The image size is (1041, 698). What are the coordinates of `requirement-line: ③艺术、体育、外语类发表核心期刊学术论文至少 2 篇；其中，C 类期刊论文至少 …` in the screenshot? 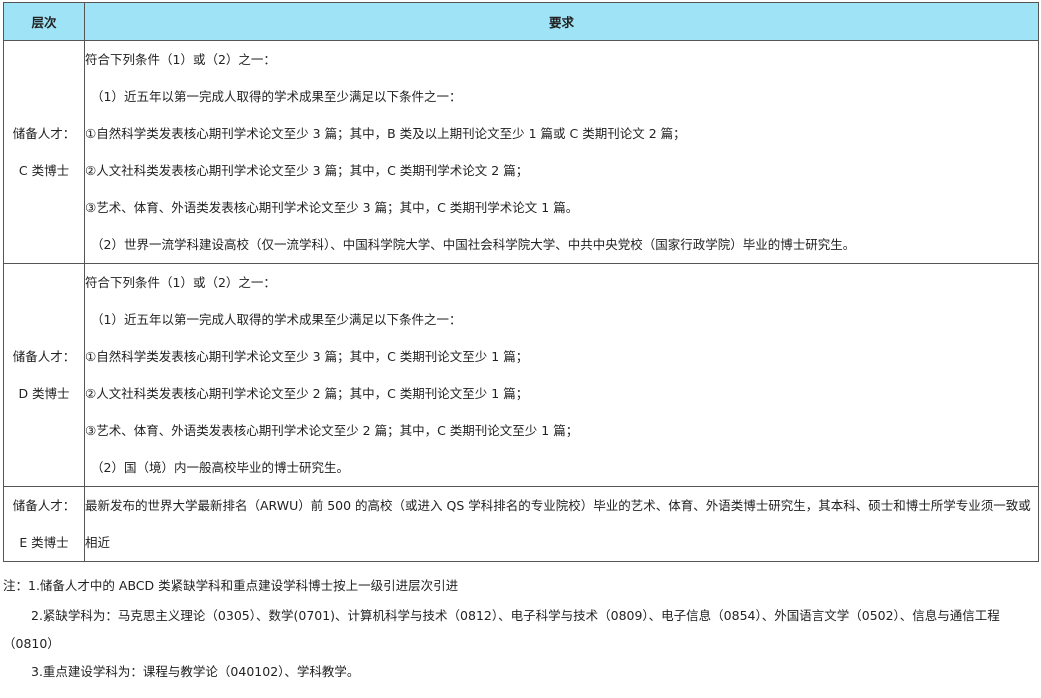 It's located at (332, 430).